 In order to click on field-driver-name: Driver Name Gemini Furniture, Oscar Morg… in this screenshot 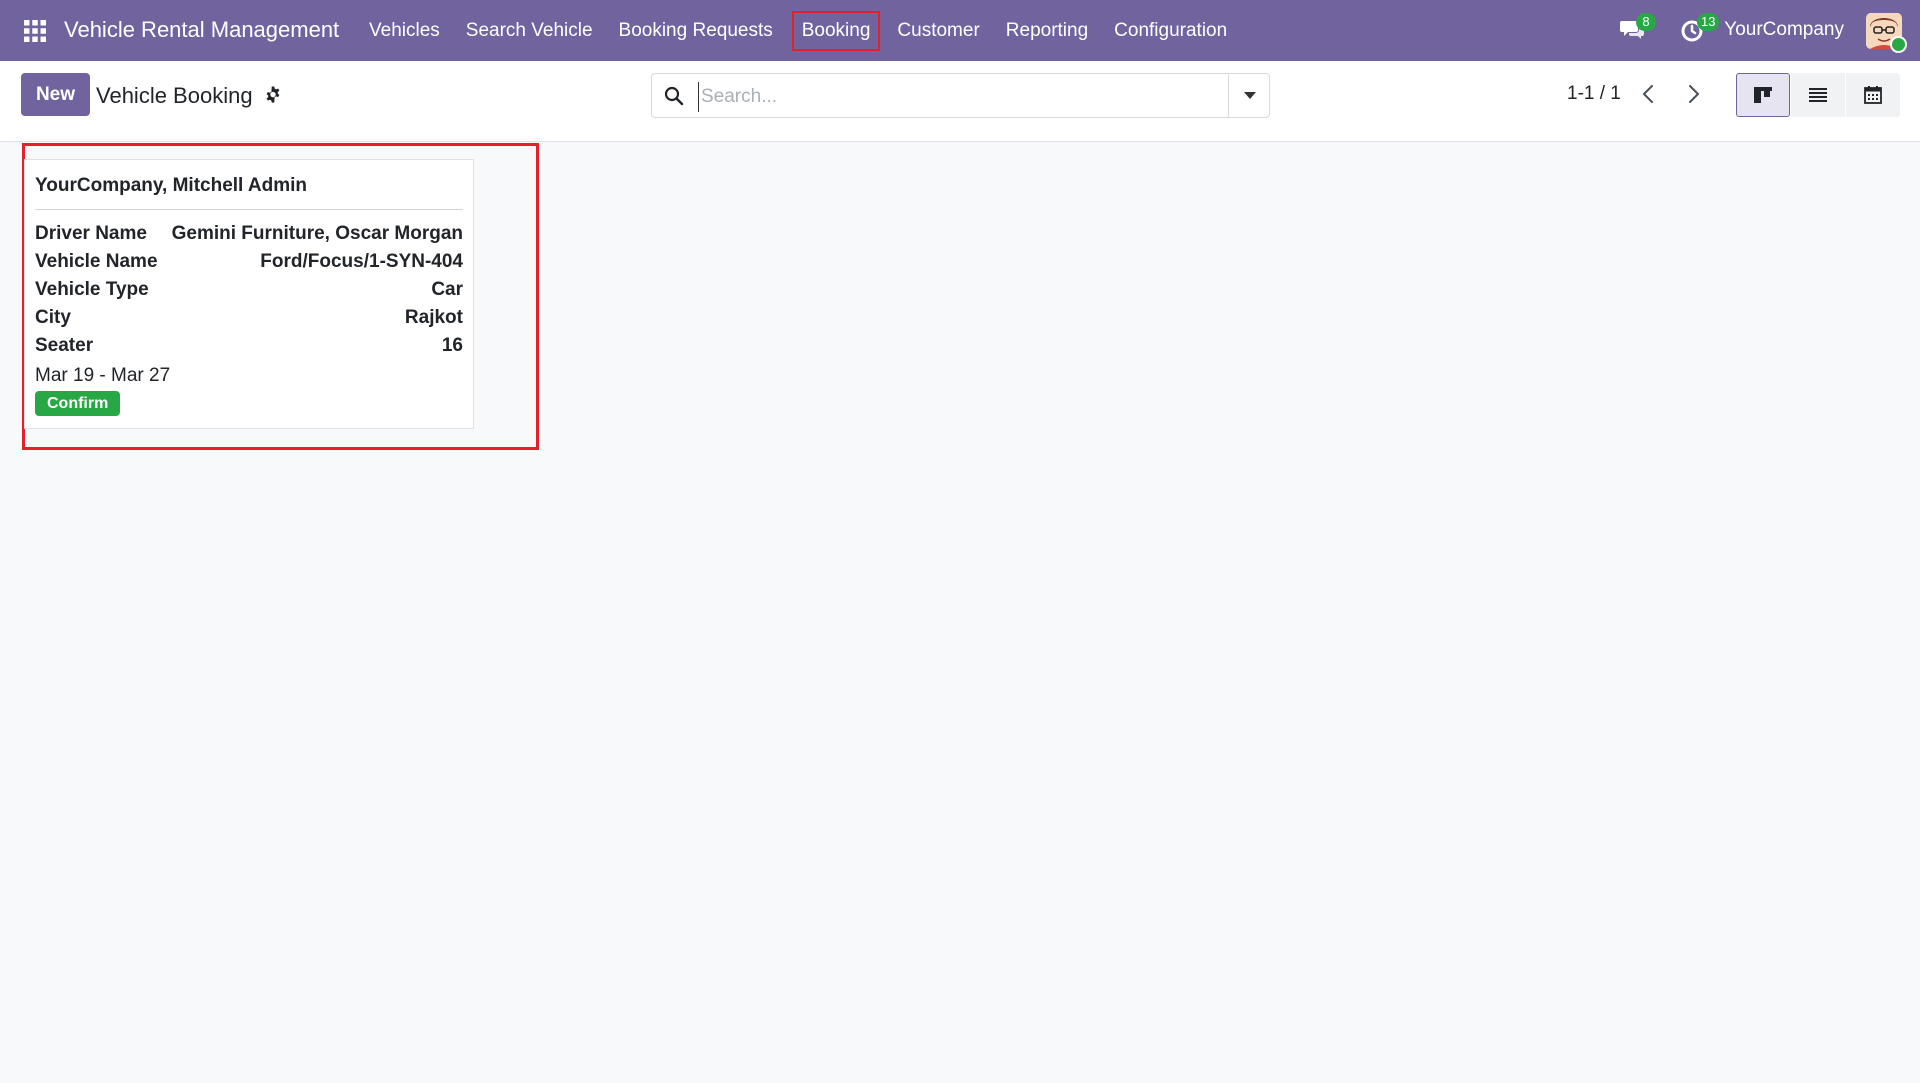, I will do `click(249, 235)`.